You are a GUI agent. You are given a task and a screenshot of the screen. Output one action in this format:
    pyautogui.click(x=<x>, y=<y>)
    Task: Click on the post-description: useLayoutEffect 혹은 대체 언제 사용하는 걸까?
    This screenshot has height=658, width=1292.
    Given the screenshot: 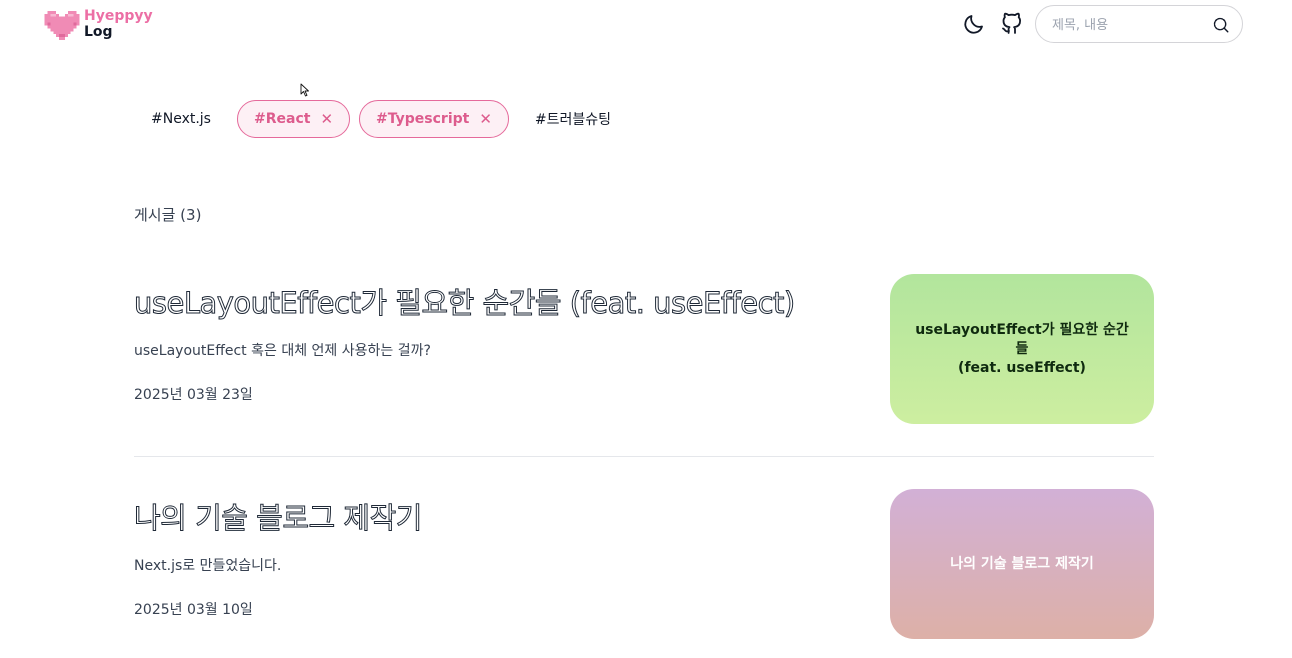 What is the action you would take?
    pyautogui.click(x=282, y=351)
    